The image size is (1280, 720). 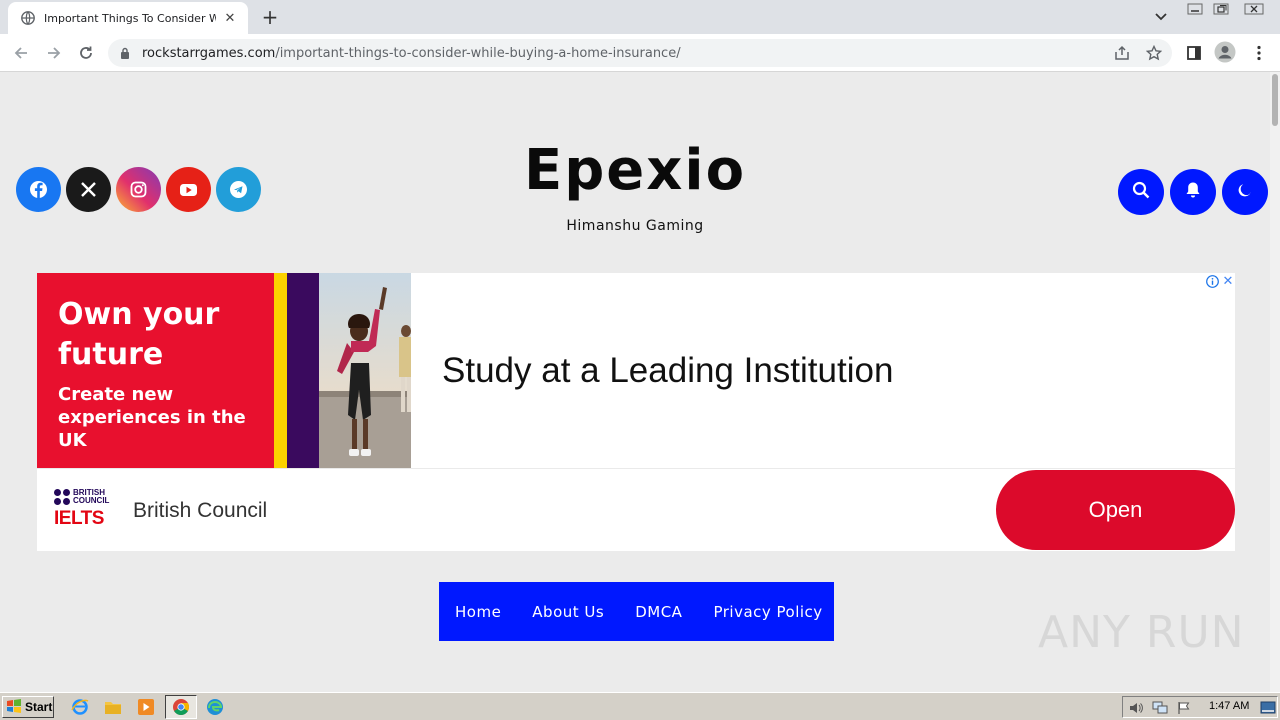 What do you see at coordinates (181, 707) in the screenshot?
I see `chrome-icon` at bounding box center [181, 707].